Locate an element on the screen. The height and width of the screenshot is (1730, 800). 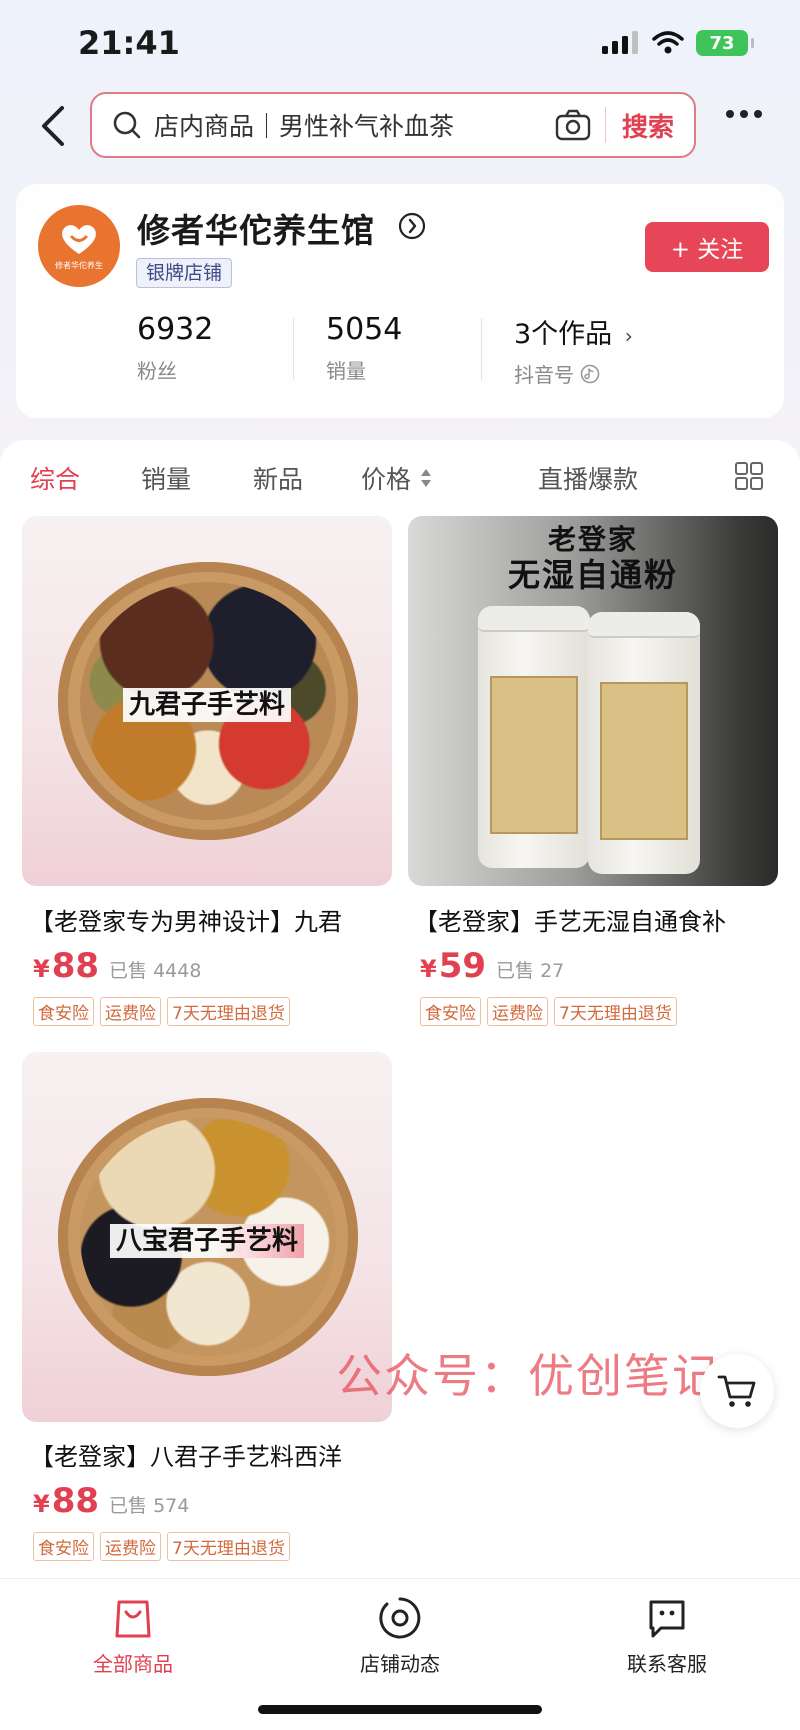
chevron-right-circle-icon is located at coordinates (412, 226).